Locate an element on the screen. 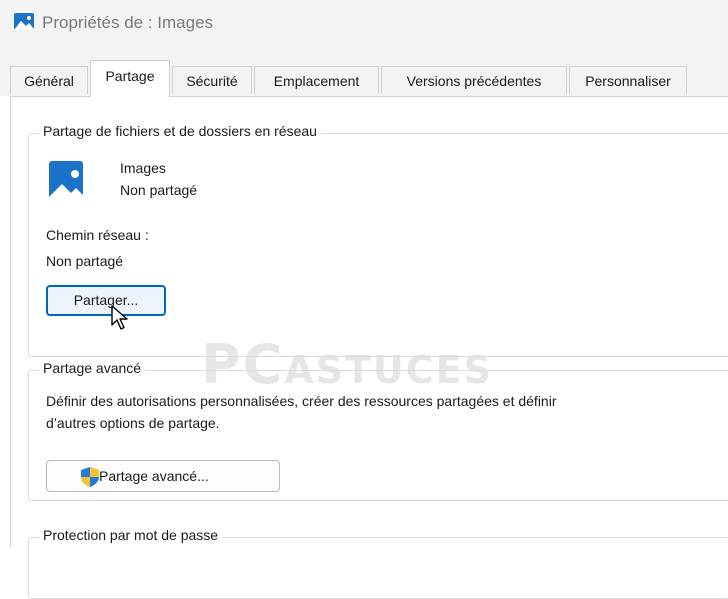  password-protection-legend: Protection par mot de passe is located at coordinates (131, 535).